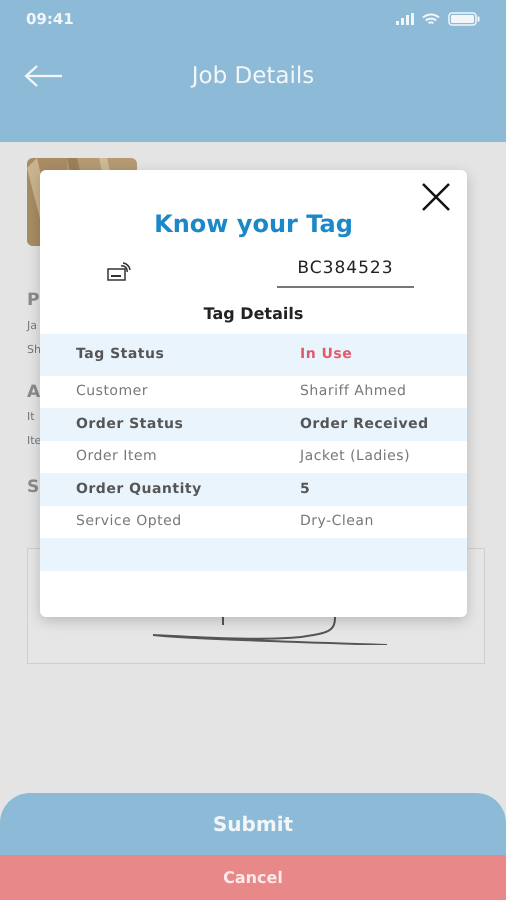  Describe the element at coordinates (353, 392) in the screenshot. I see `row-value: Shariff Ahmed` at that location.